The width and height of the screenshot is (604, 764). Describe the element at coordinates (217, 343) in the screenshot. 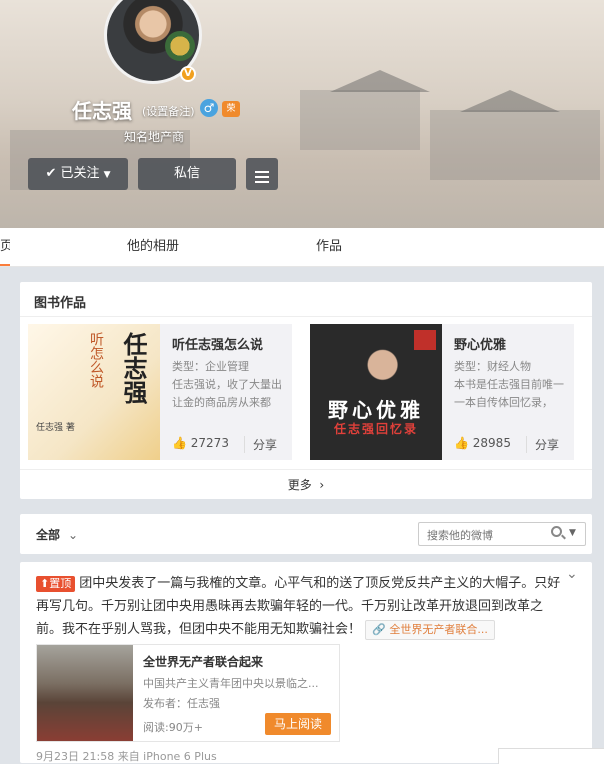

I see `book-title: 听任志强怎么说` at that location.